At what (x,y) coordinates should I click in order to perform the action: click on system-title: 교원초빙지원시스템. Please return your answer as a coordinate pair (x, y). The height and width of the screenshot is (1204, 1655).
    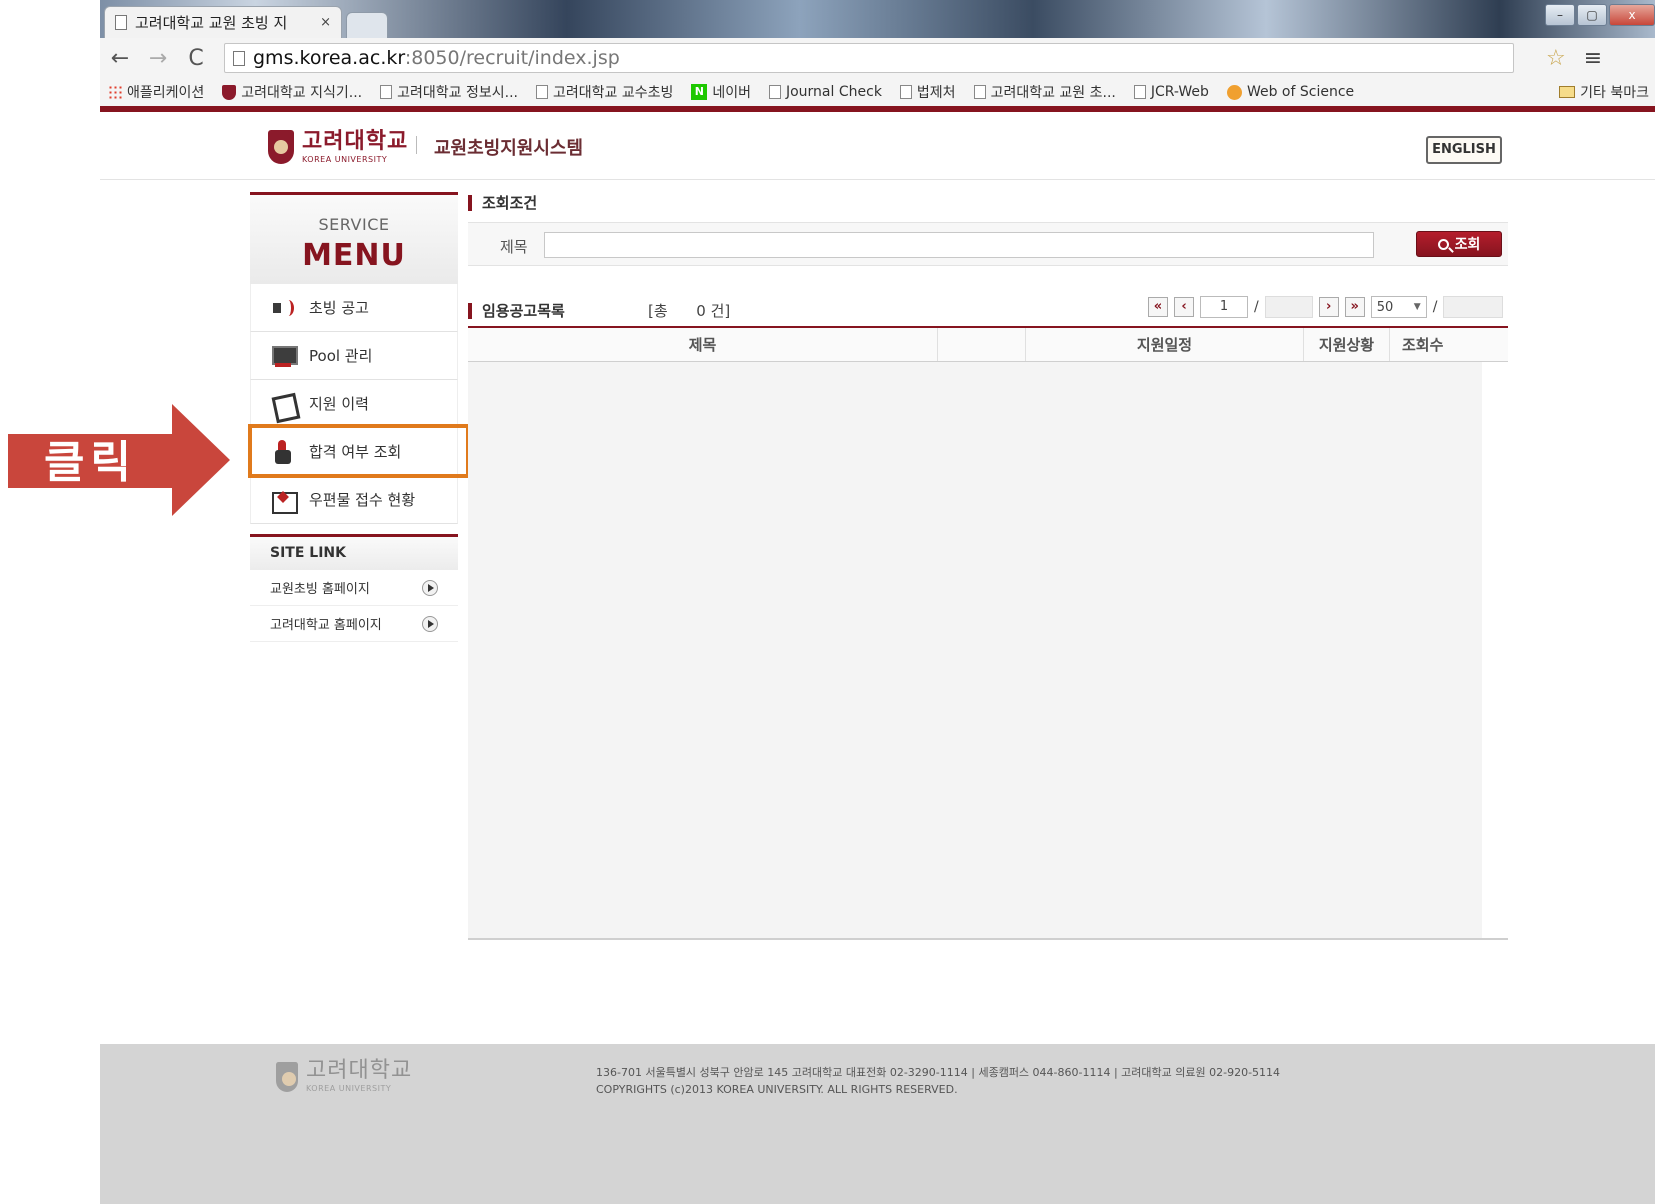
    Looking at the image, I should click on (509, 148).